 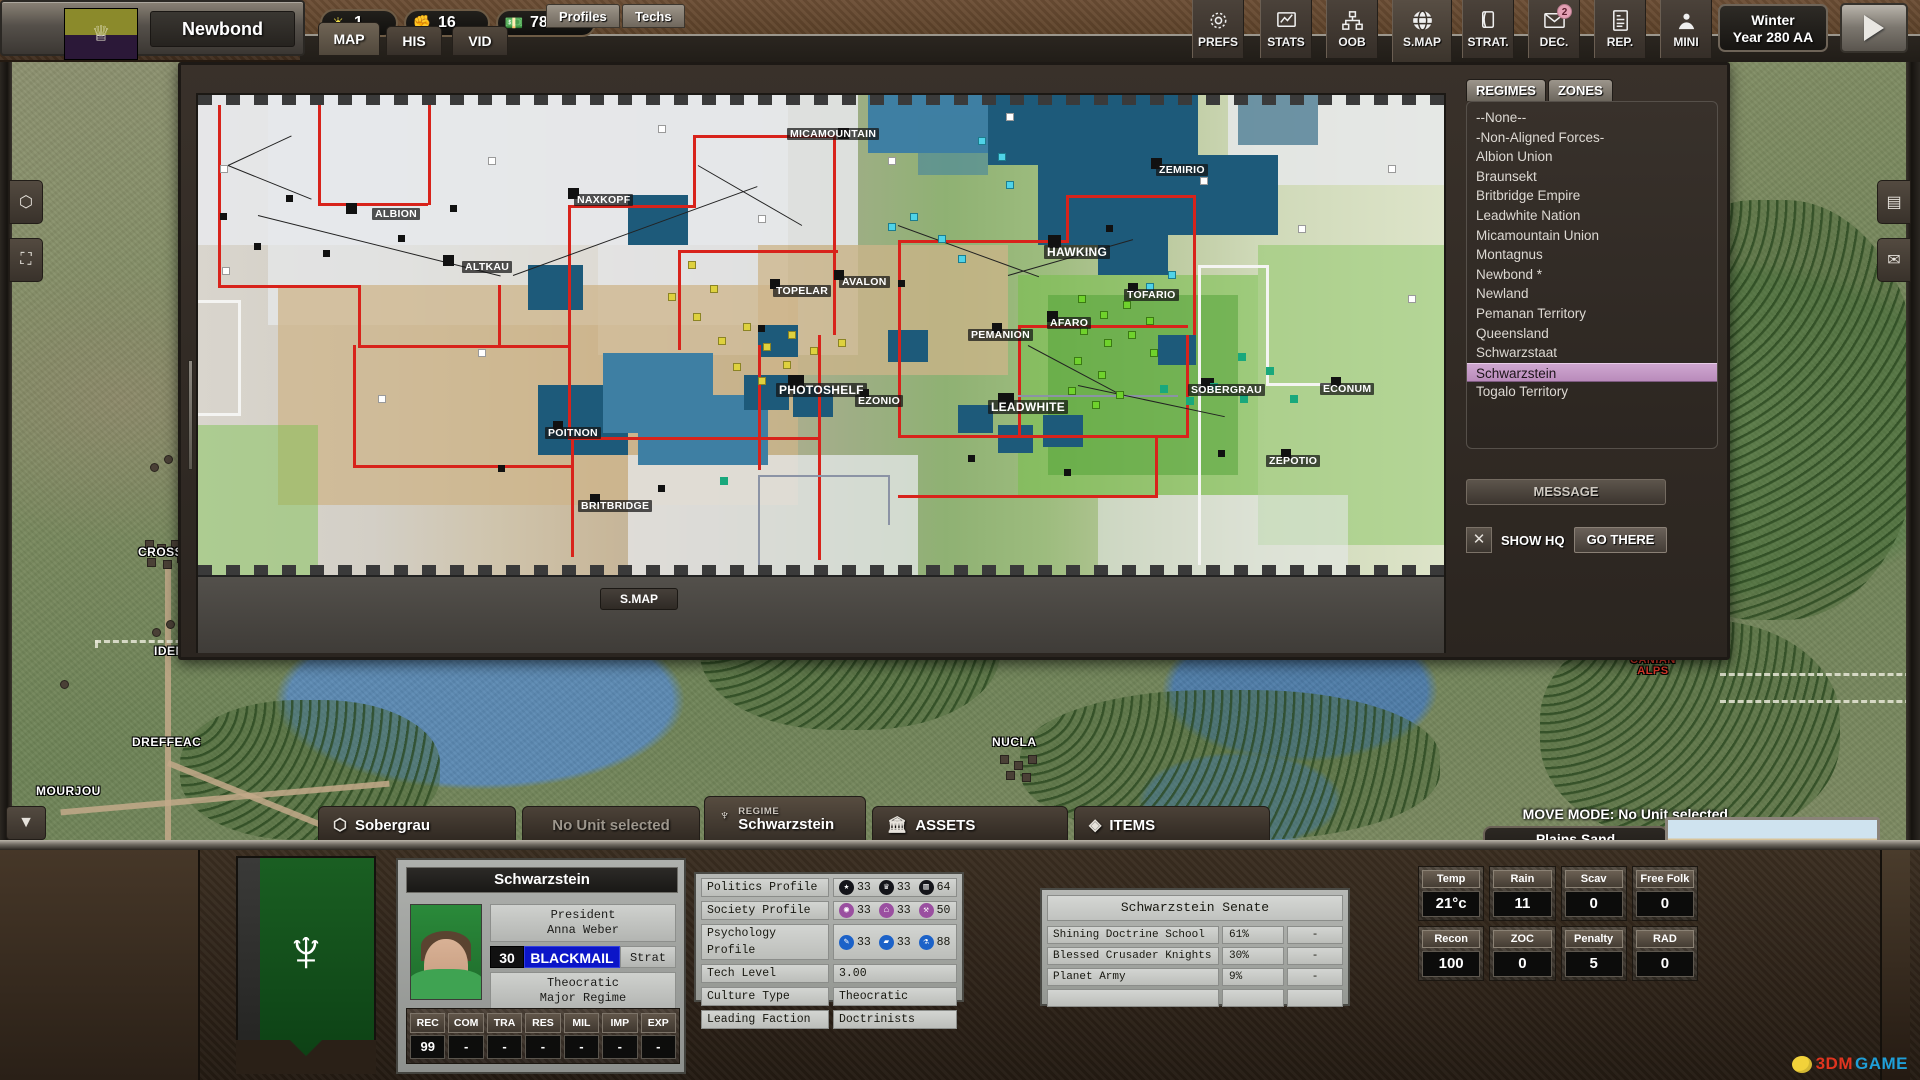 What do you see at coordinates (101, 34) in the screenshot?
I see `regime-emblem: ♕` at bounding box center [101, 34].